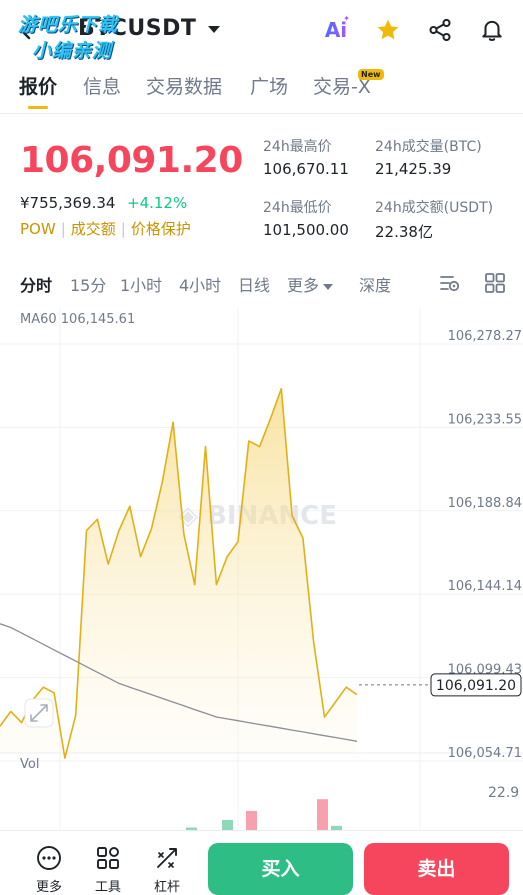 The image size is (523, 895). What do you see at coordinates (371, 74) in the screenshot?
I see `new-badge: New` at bounding box center [371, 74].